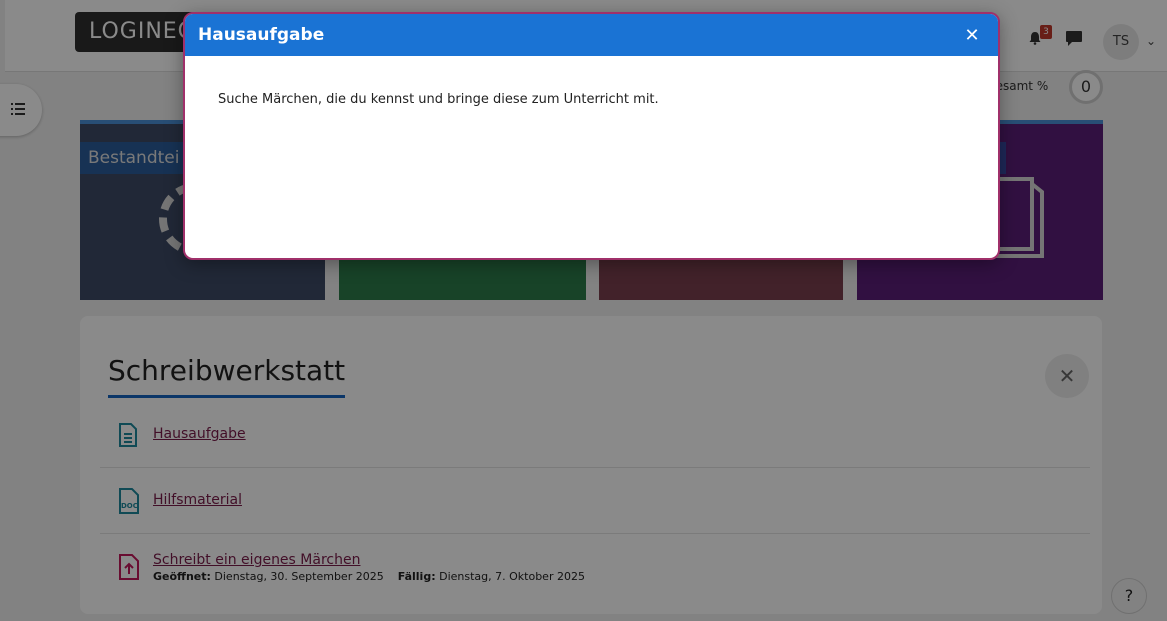 The image size is (1167, 621). What do you see at coordinates (972, 36) in the screenshot?
I see `close-icon: ✕` at bounding box center [972, 36].